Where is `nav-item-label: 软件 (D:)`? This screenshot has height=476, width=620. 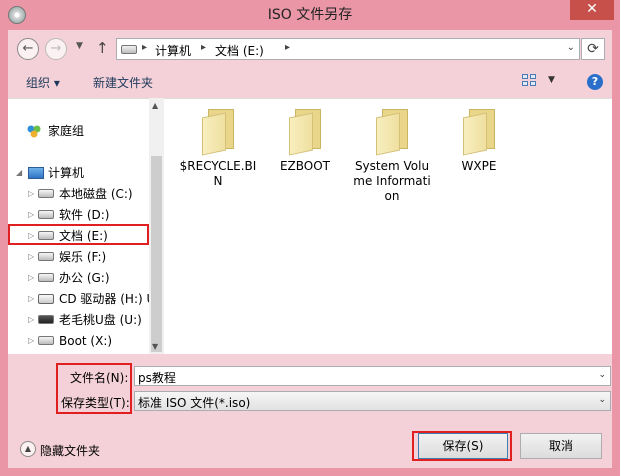 nav-item-label: 软件 (D:) is located at coordinates (84, 215).